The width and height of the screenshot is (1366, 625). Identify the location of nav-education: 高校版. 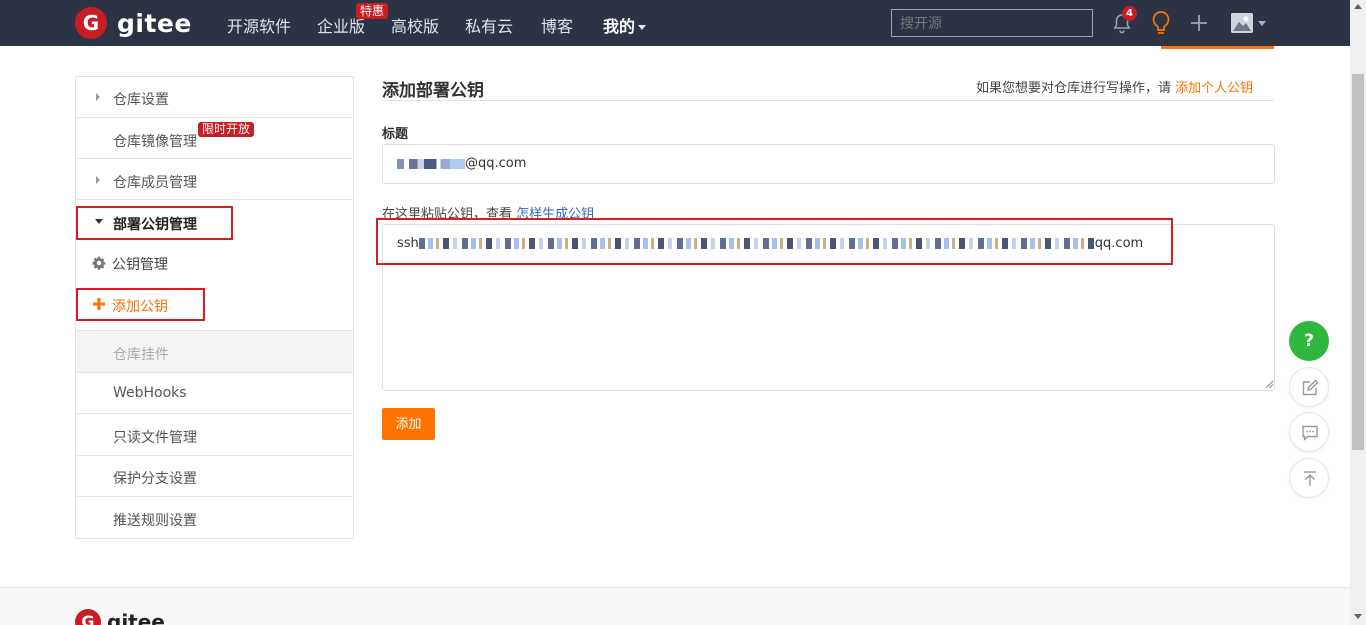
(415, 25).